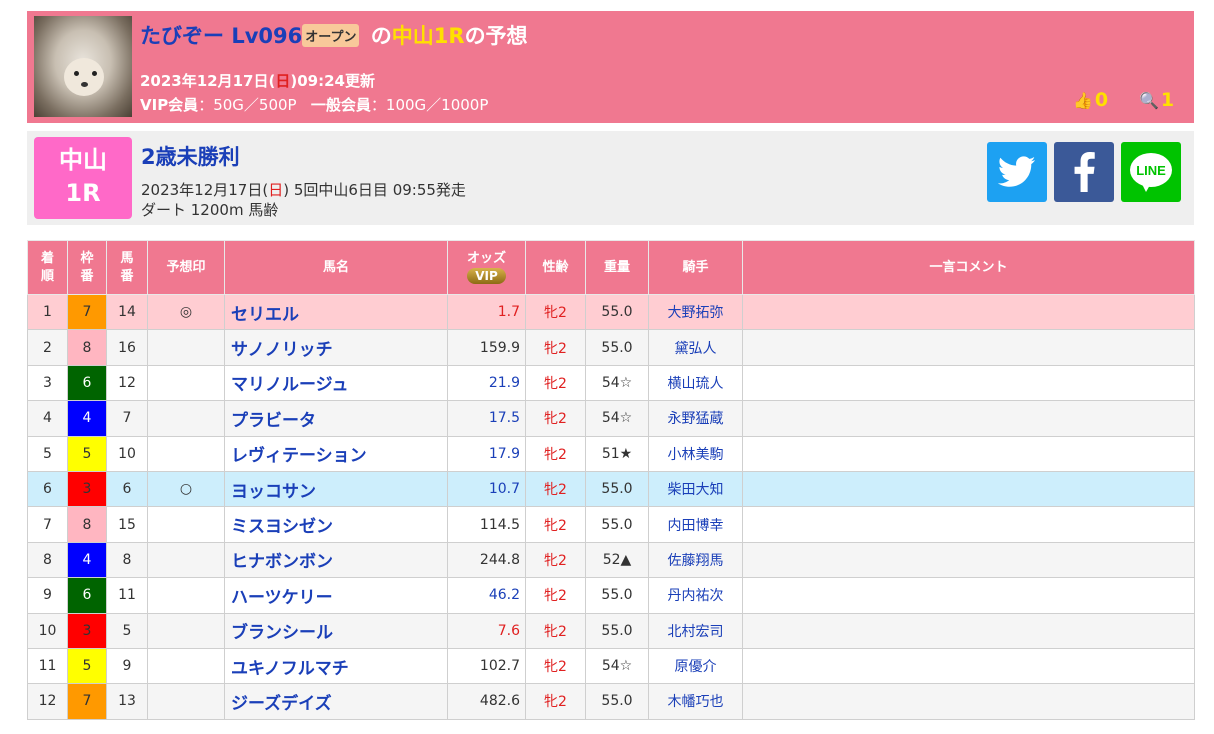 The image size is (1214, 734). I want to click on odds-cell: 1.7, so click(486, 312).